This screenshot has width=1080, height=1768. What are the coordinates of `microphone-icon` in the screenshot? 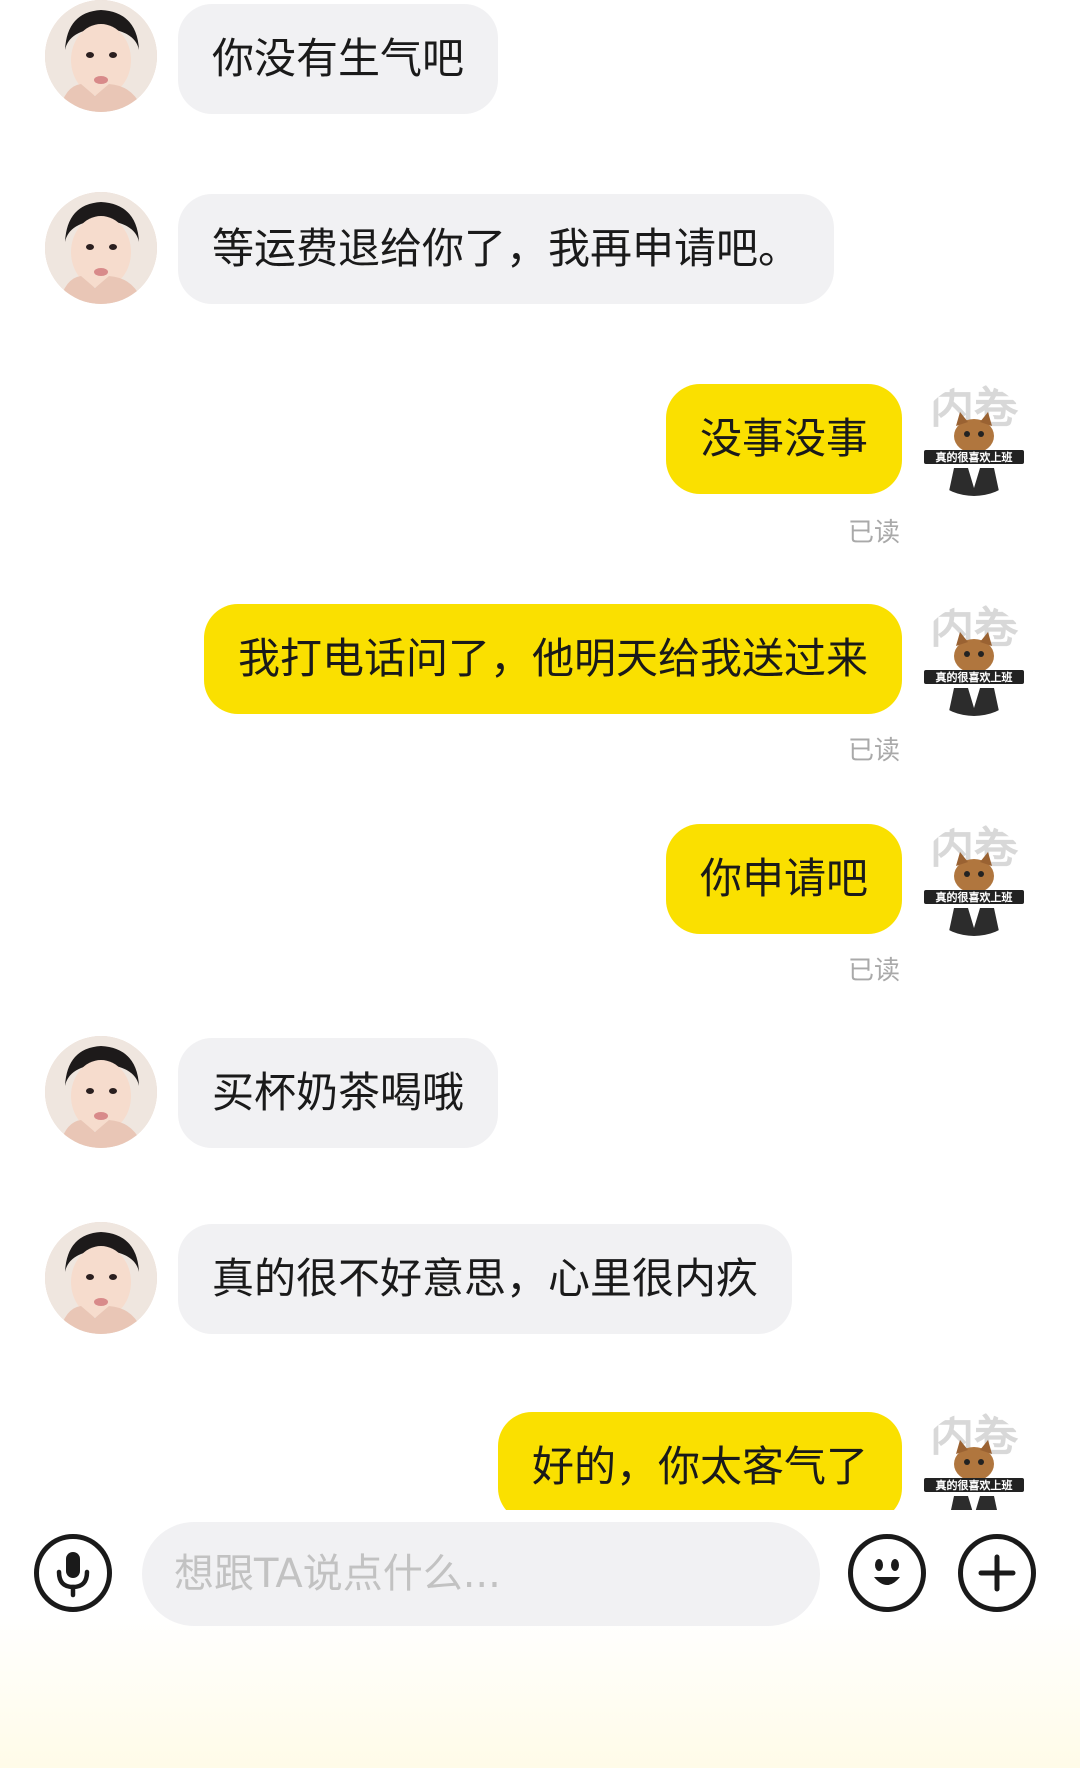 It's located at (73, 1575).